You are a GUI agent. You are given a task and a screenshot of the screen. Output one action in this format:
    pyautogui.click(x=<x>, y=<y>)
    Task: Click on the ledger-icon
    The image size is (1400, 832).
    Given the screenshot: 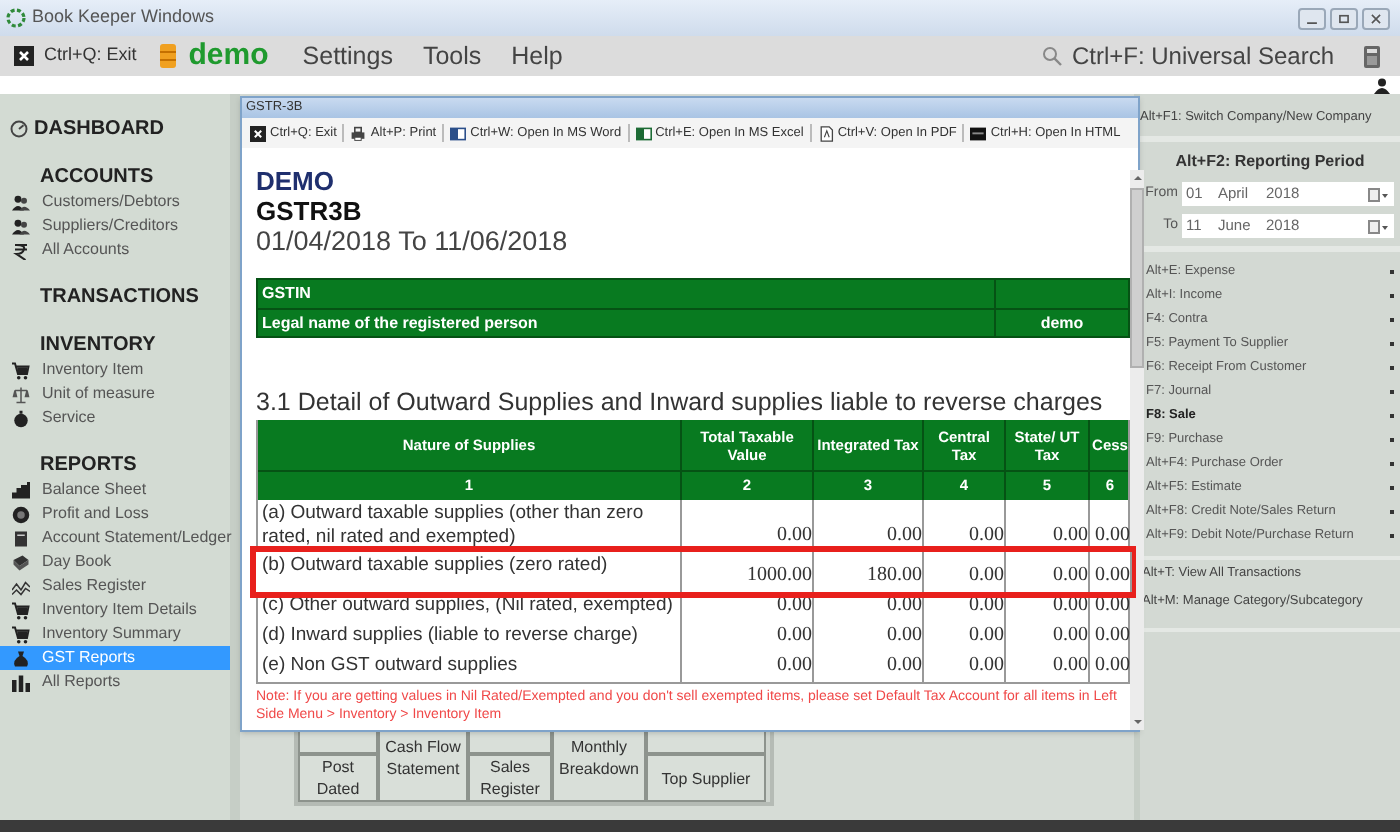 What is the action you would take?
    pyautogui.click(x=21, y=538)
    